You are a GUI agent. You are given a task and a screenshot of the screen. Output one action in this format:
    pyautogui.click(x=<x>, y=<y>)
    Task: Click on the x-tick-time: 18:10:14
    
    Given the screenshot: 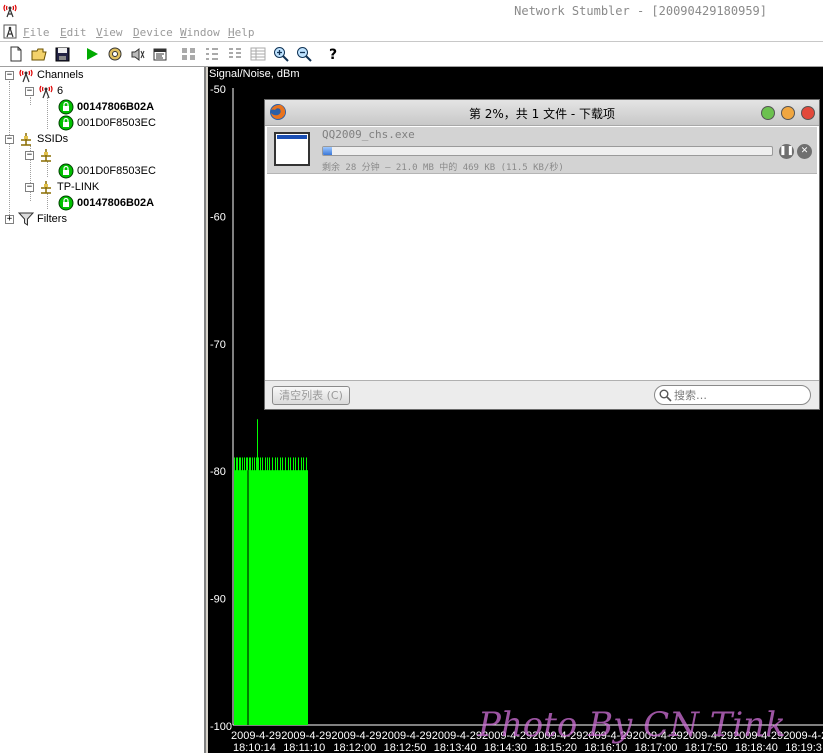 What is the action you would take?
    pyautogui.click(x=254, y=747)
    